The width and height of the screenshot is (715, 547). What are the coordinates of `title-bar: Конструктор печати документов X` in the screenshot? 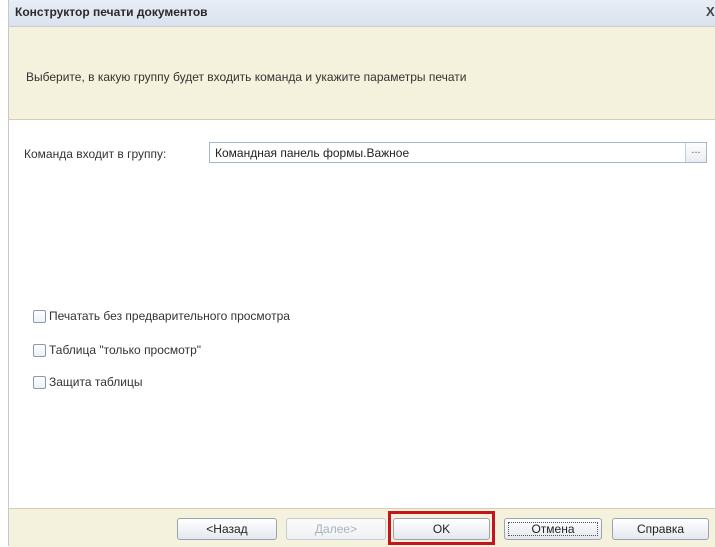 It's located at (362, 13).